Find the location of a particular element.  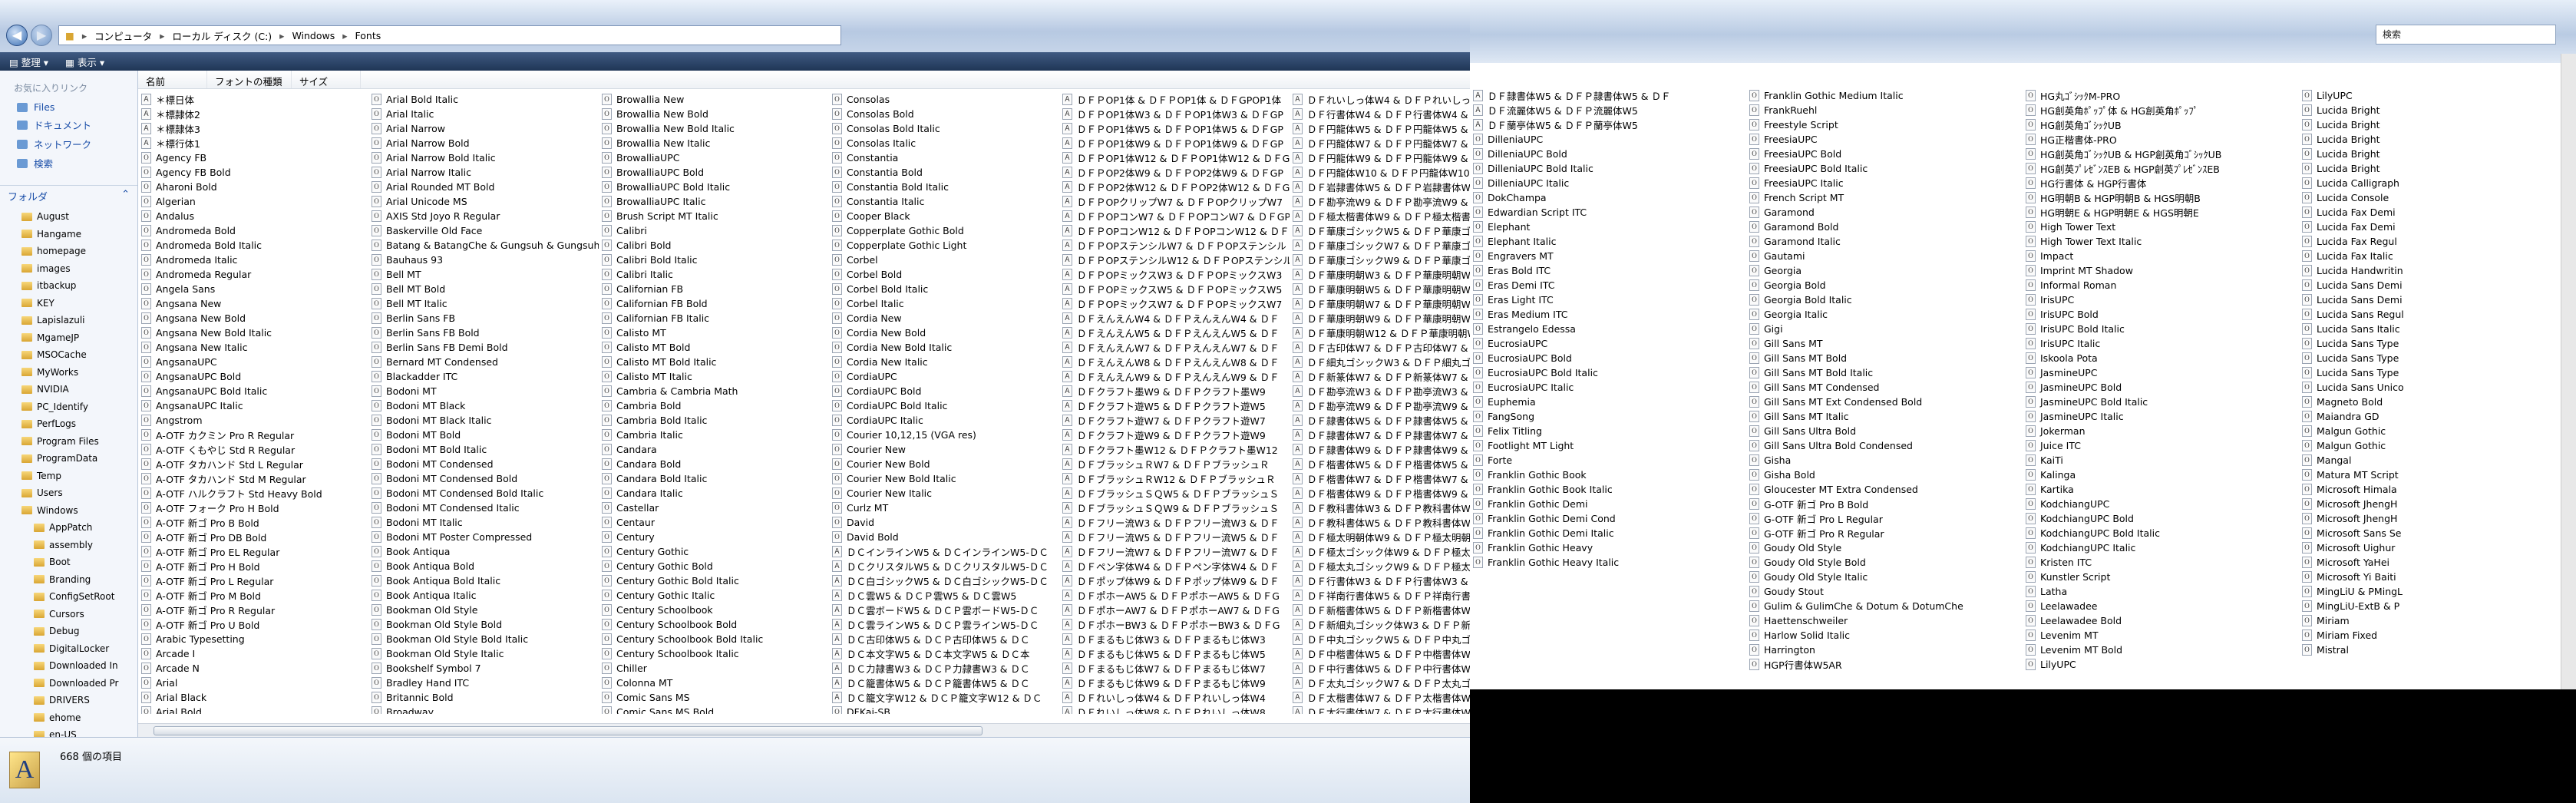

font-item: O Franklin Gothic Heavy Italic is located at coordinates (1608, 562).